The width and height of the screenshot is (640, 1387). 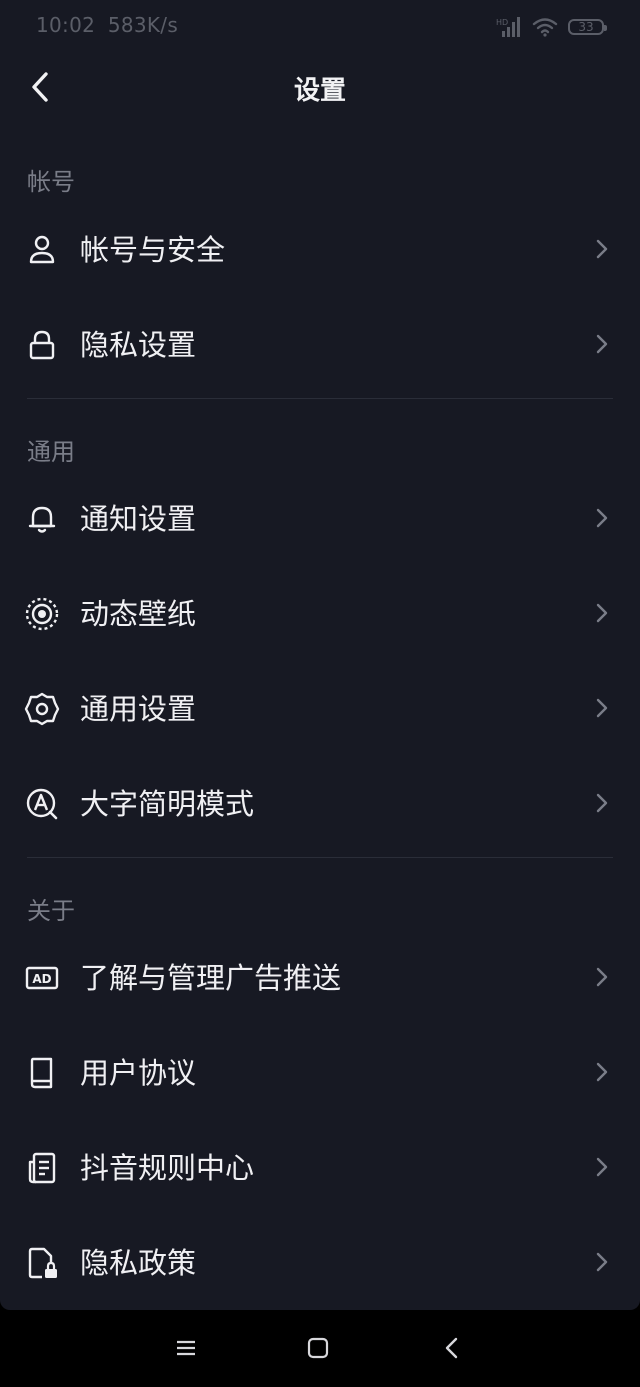 What do you see at coordinates (320, 1168) in the screenshot?
I see `settings-item-rules-center: 抖音规则中心` at bounding box center [320, 1168].